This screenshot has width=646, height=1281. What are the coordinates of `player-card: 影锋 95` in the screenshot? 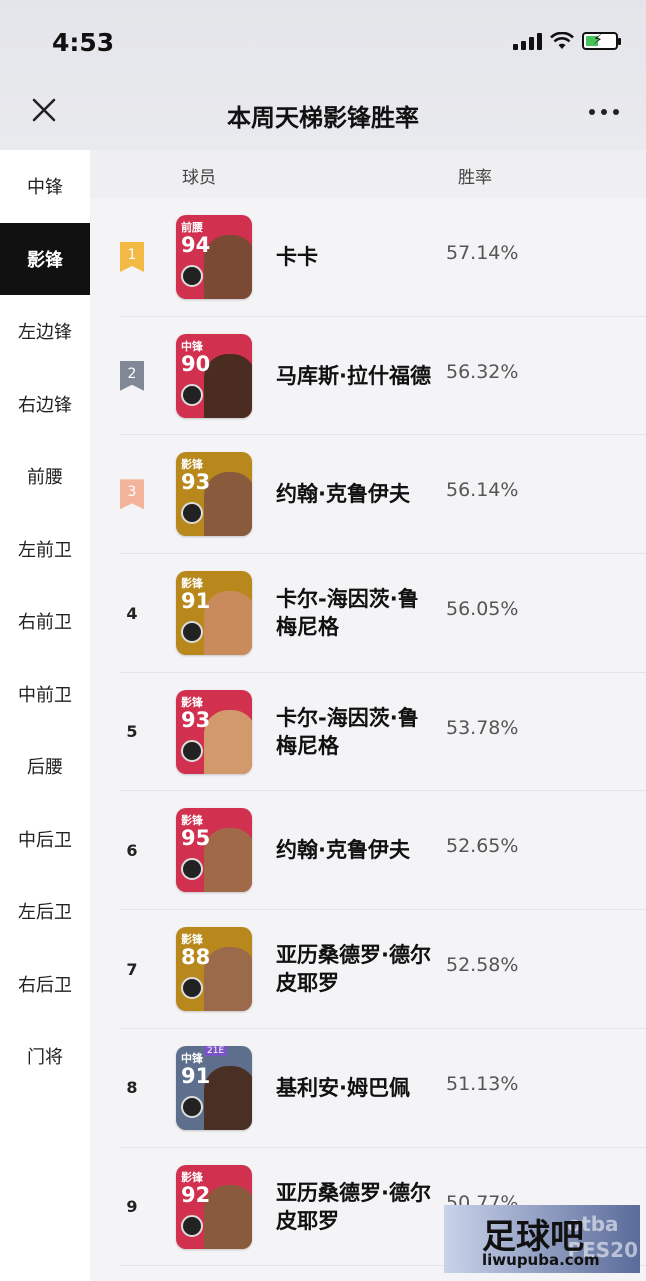 It's located at (214, 850).